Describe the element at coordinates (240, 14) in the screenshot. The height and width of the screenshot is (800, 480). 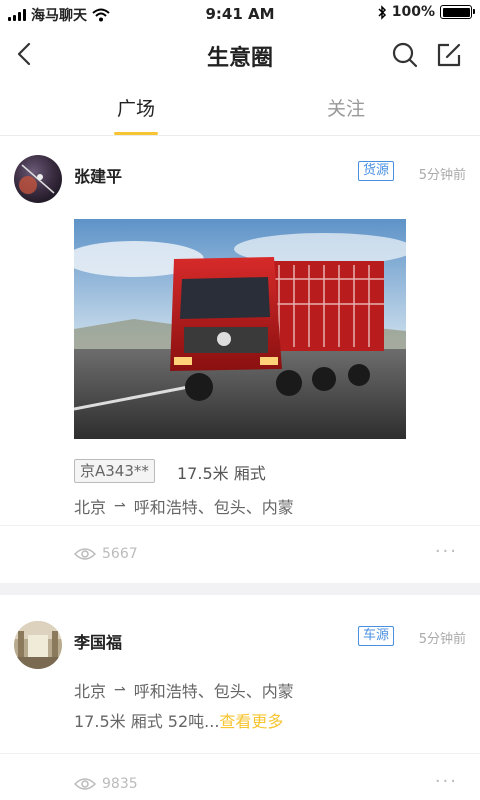
I see `status-bar: 海马聊天 9:41 AM 100%` at that location.